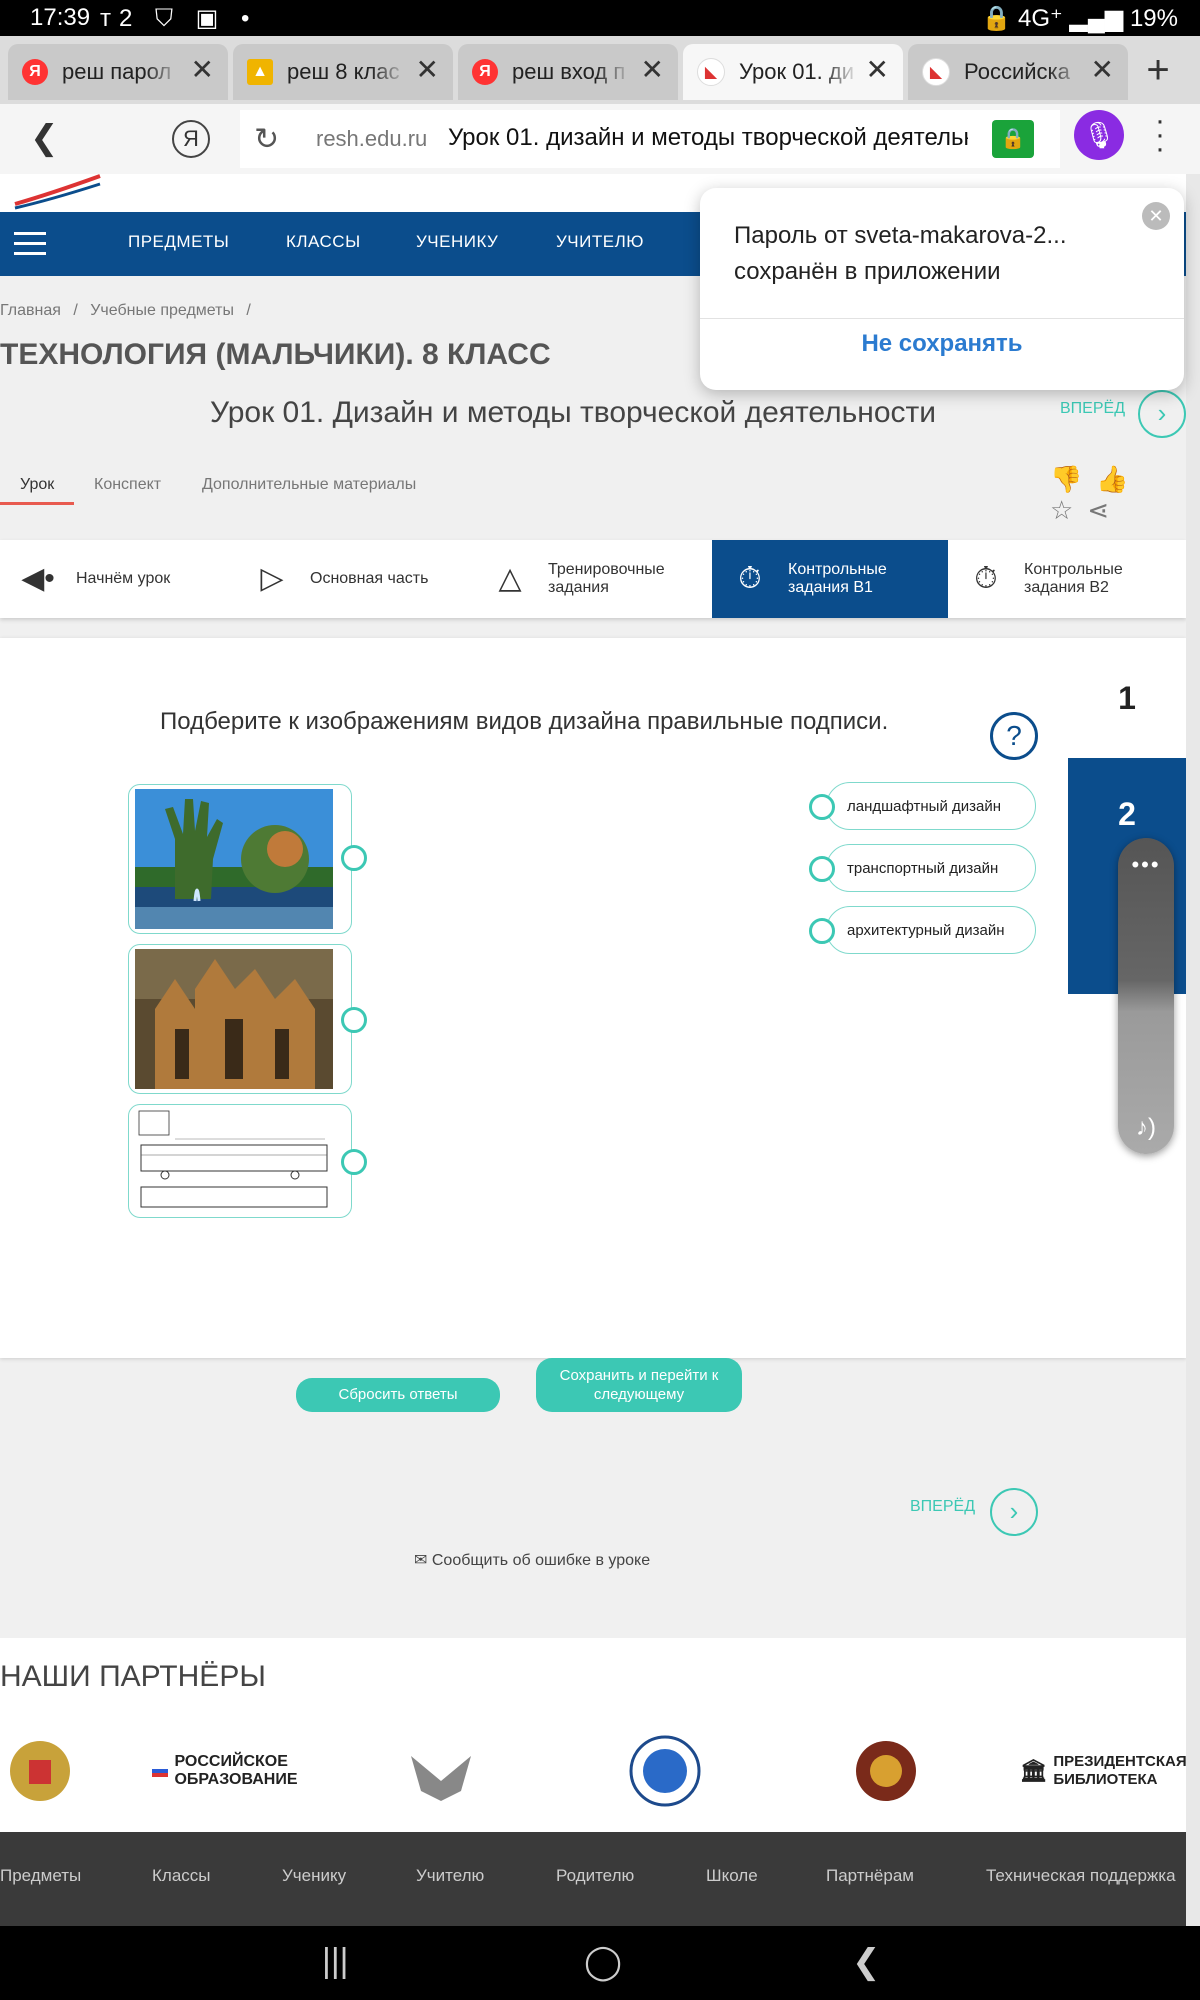 The width and height of the screenshot is (1200, 2000). I want to click on home-icon: ◯, so click(603, 1962).